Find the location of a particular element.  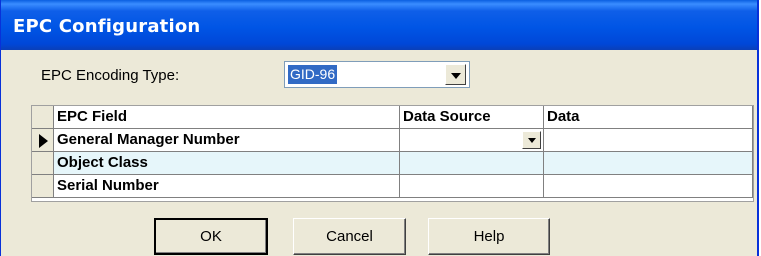

encoding-dropdown-button is located at coordinates (455, 74).